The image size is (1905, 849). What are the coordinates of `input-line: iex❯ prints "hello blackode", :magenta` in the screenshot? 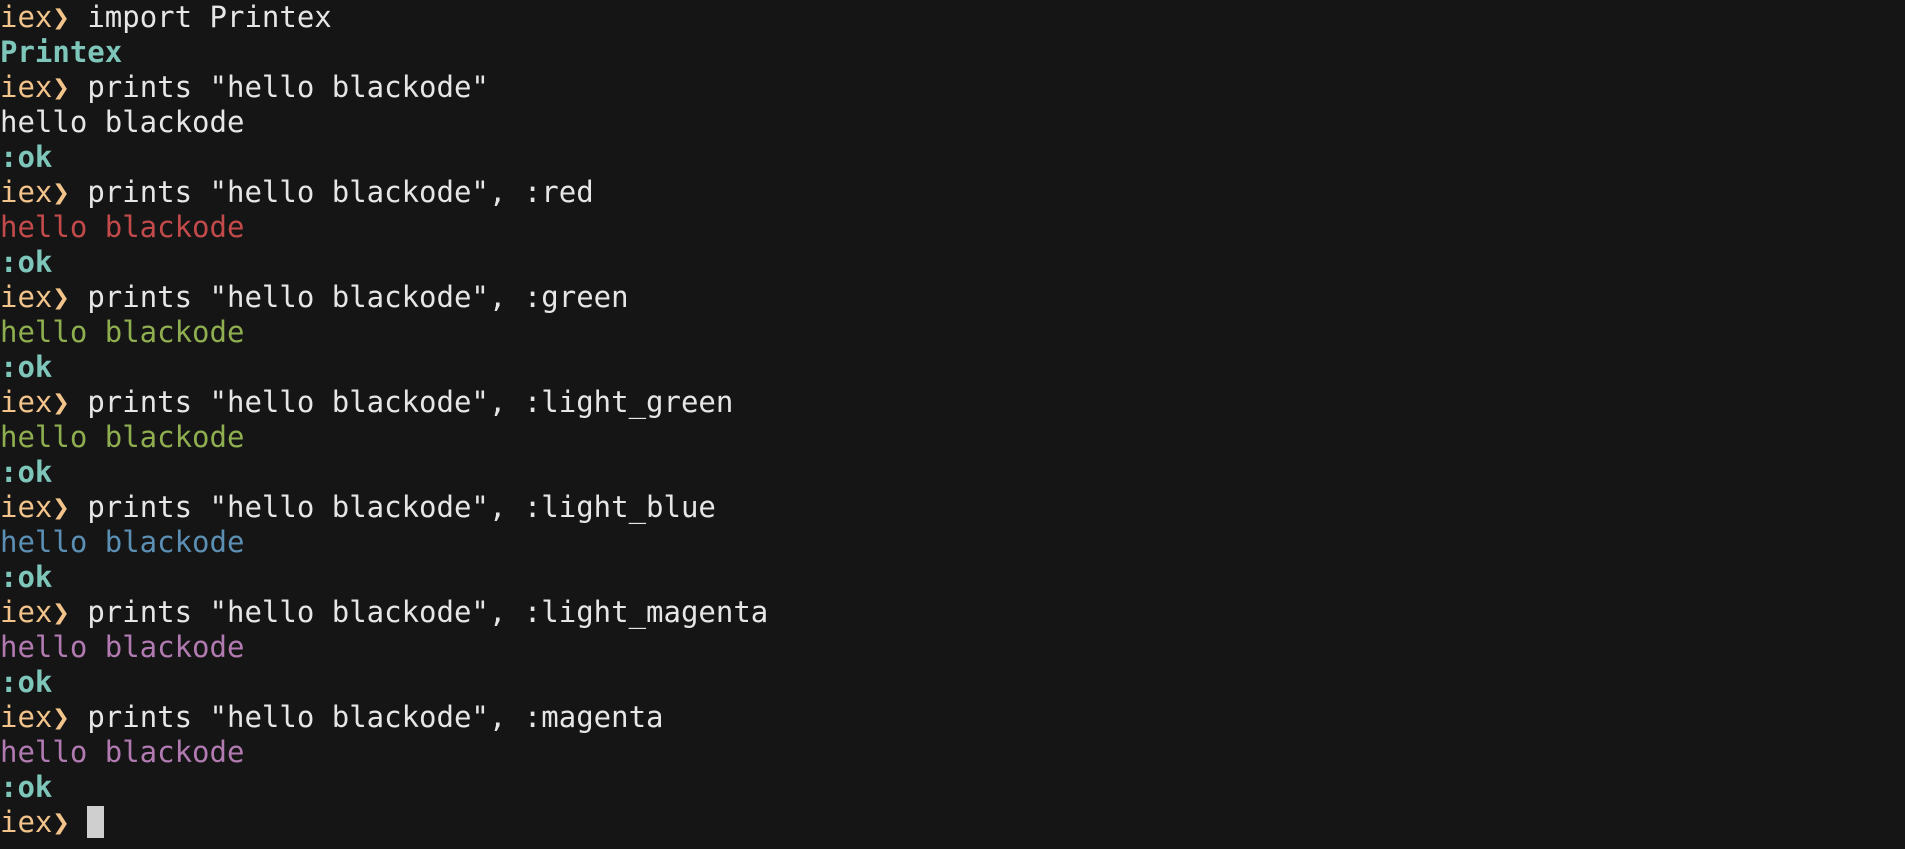 It's located at (952, 717).